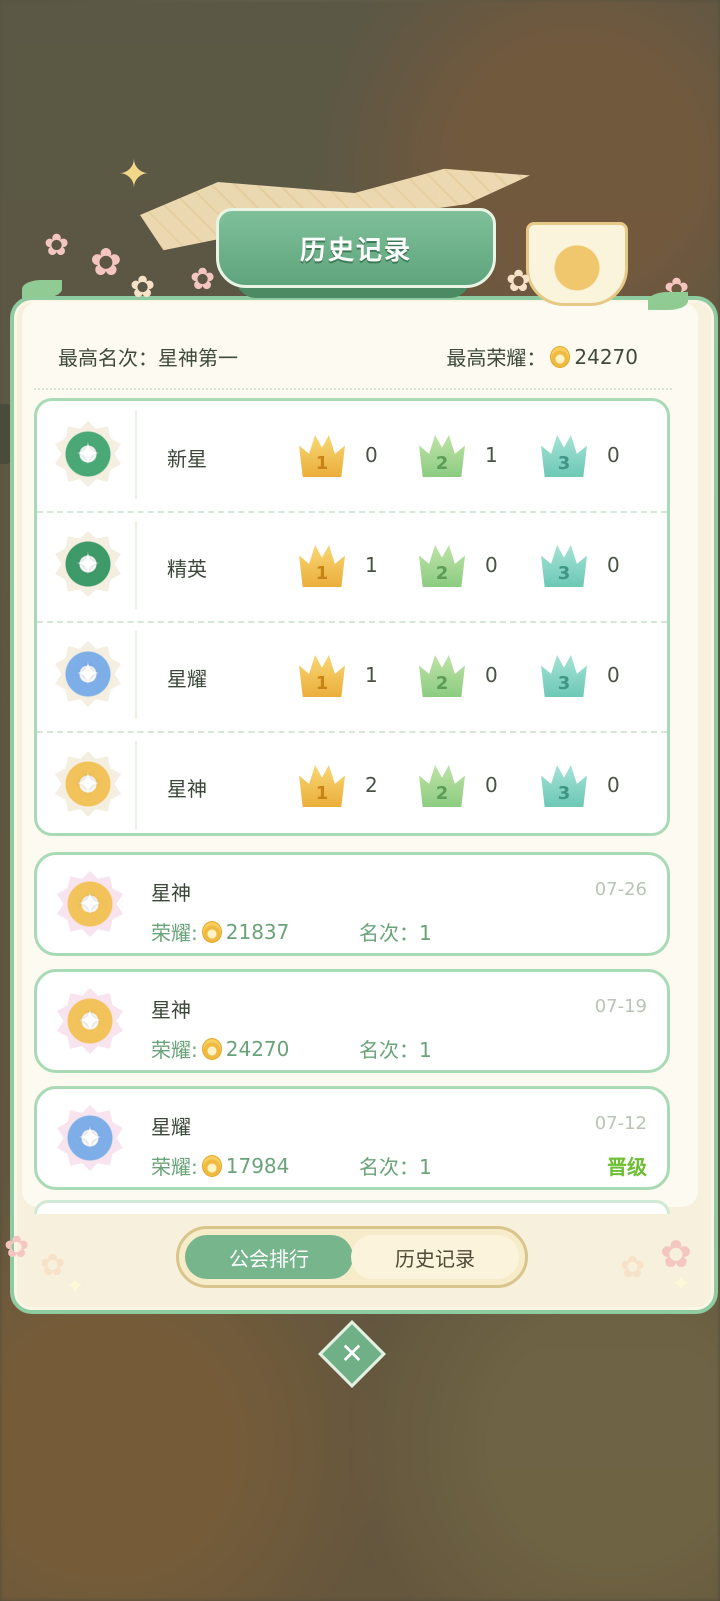 The image size is (720, 1601). What do you see at coordinates (187, 569) in the screenshot?
I see `tier-name: 精英` at bounding box center [187, 569].